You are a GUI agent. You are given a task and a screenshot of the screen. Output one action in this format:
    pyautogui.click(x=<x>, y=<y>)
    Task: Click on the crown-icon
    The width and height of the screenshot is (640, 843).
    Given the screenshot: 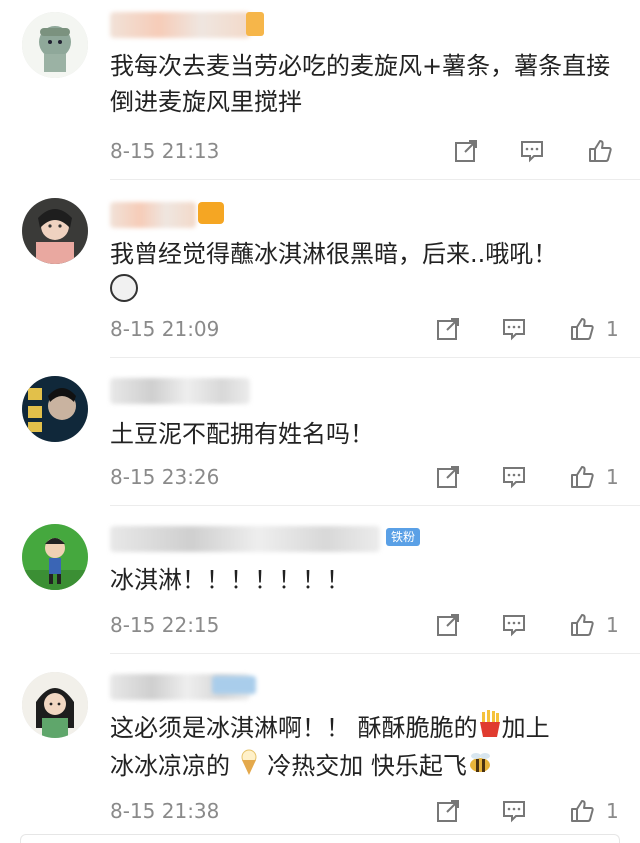 What is the action you would take?
    pyautogui.click(x=211, y=213)
    